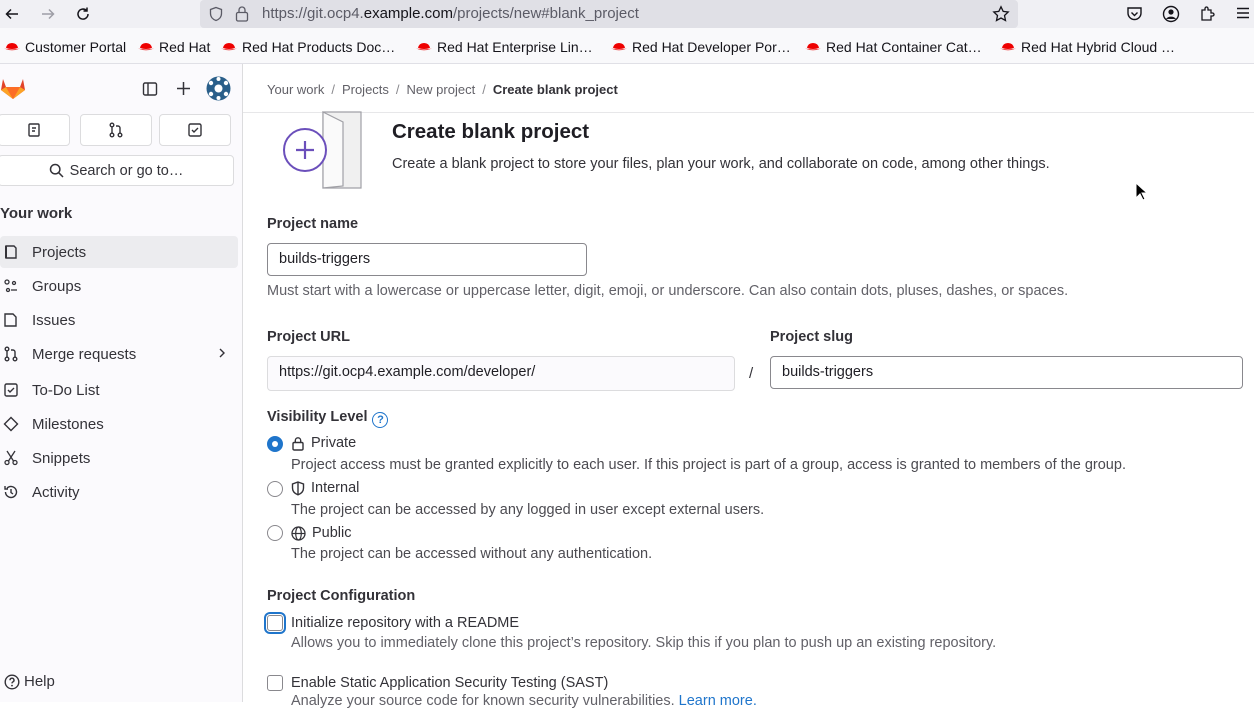 Image resolution: width=1254 pixels, height=709 pixels. I want to click on sidebar-item-activity: Activity, so click(119, 492).